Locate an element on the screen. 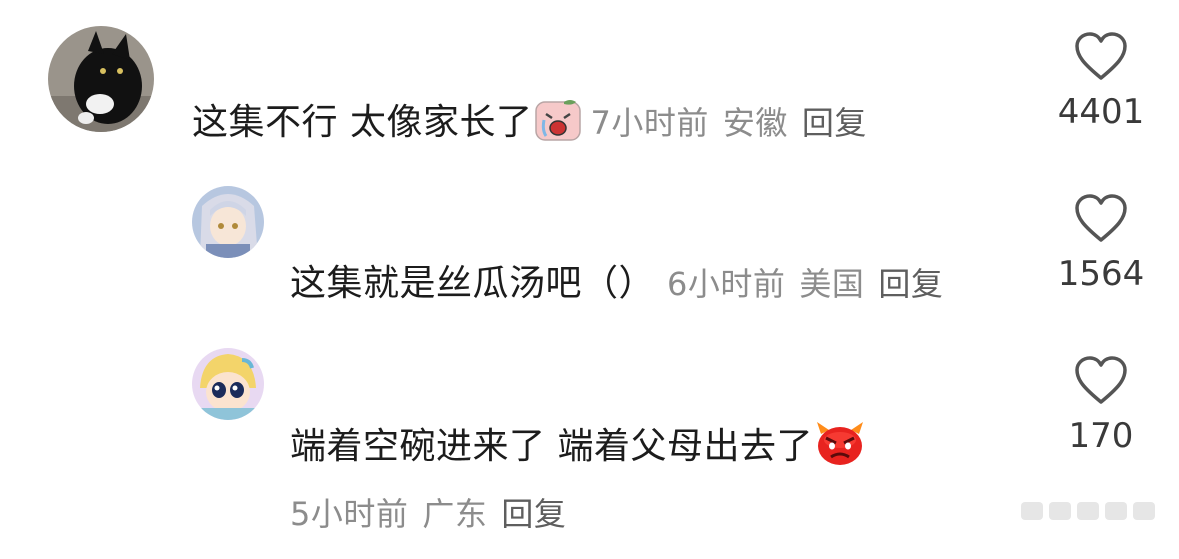 The image size is (1179, 559). like-button: 4401 is located at coordinates (1101, 82).